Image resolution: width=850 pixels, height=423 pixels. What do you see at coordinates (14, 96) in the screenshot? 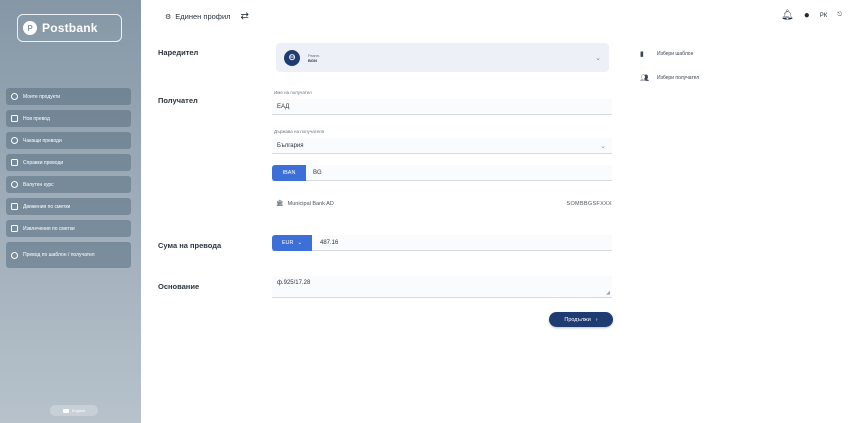
I see `home-icon` at bounding box center [14, 96].